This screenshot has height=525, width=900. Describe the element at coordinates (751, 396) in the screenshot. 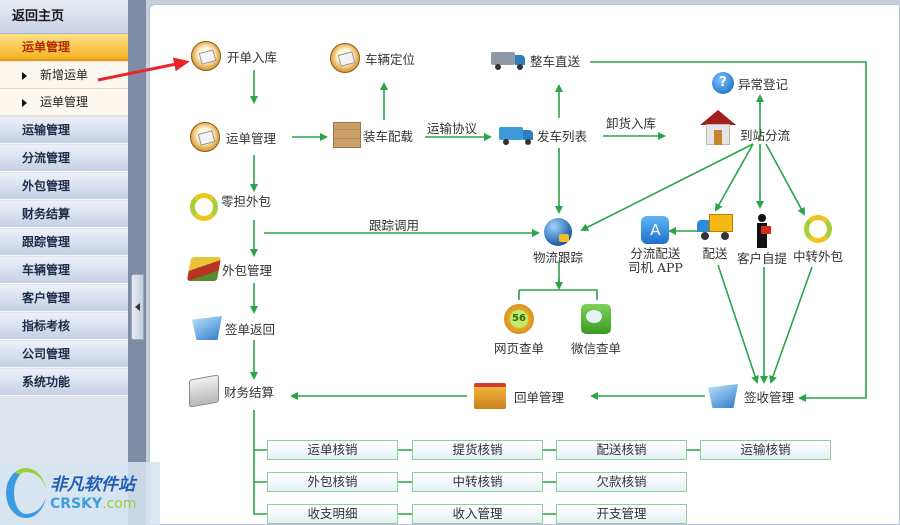

I see `node-qianshou-guanli: 签收管理` at that location.